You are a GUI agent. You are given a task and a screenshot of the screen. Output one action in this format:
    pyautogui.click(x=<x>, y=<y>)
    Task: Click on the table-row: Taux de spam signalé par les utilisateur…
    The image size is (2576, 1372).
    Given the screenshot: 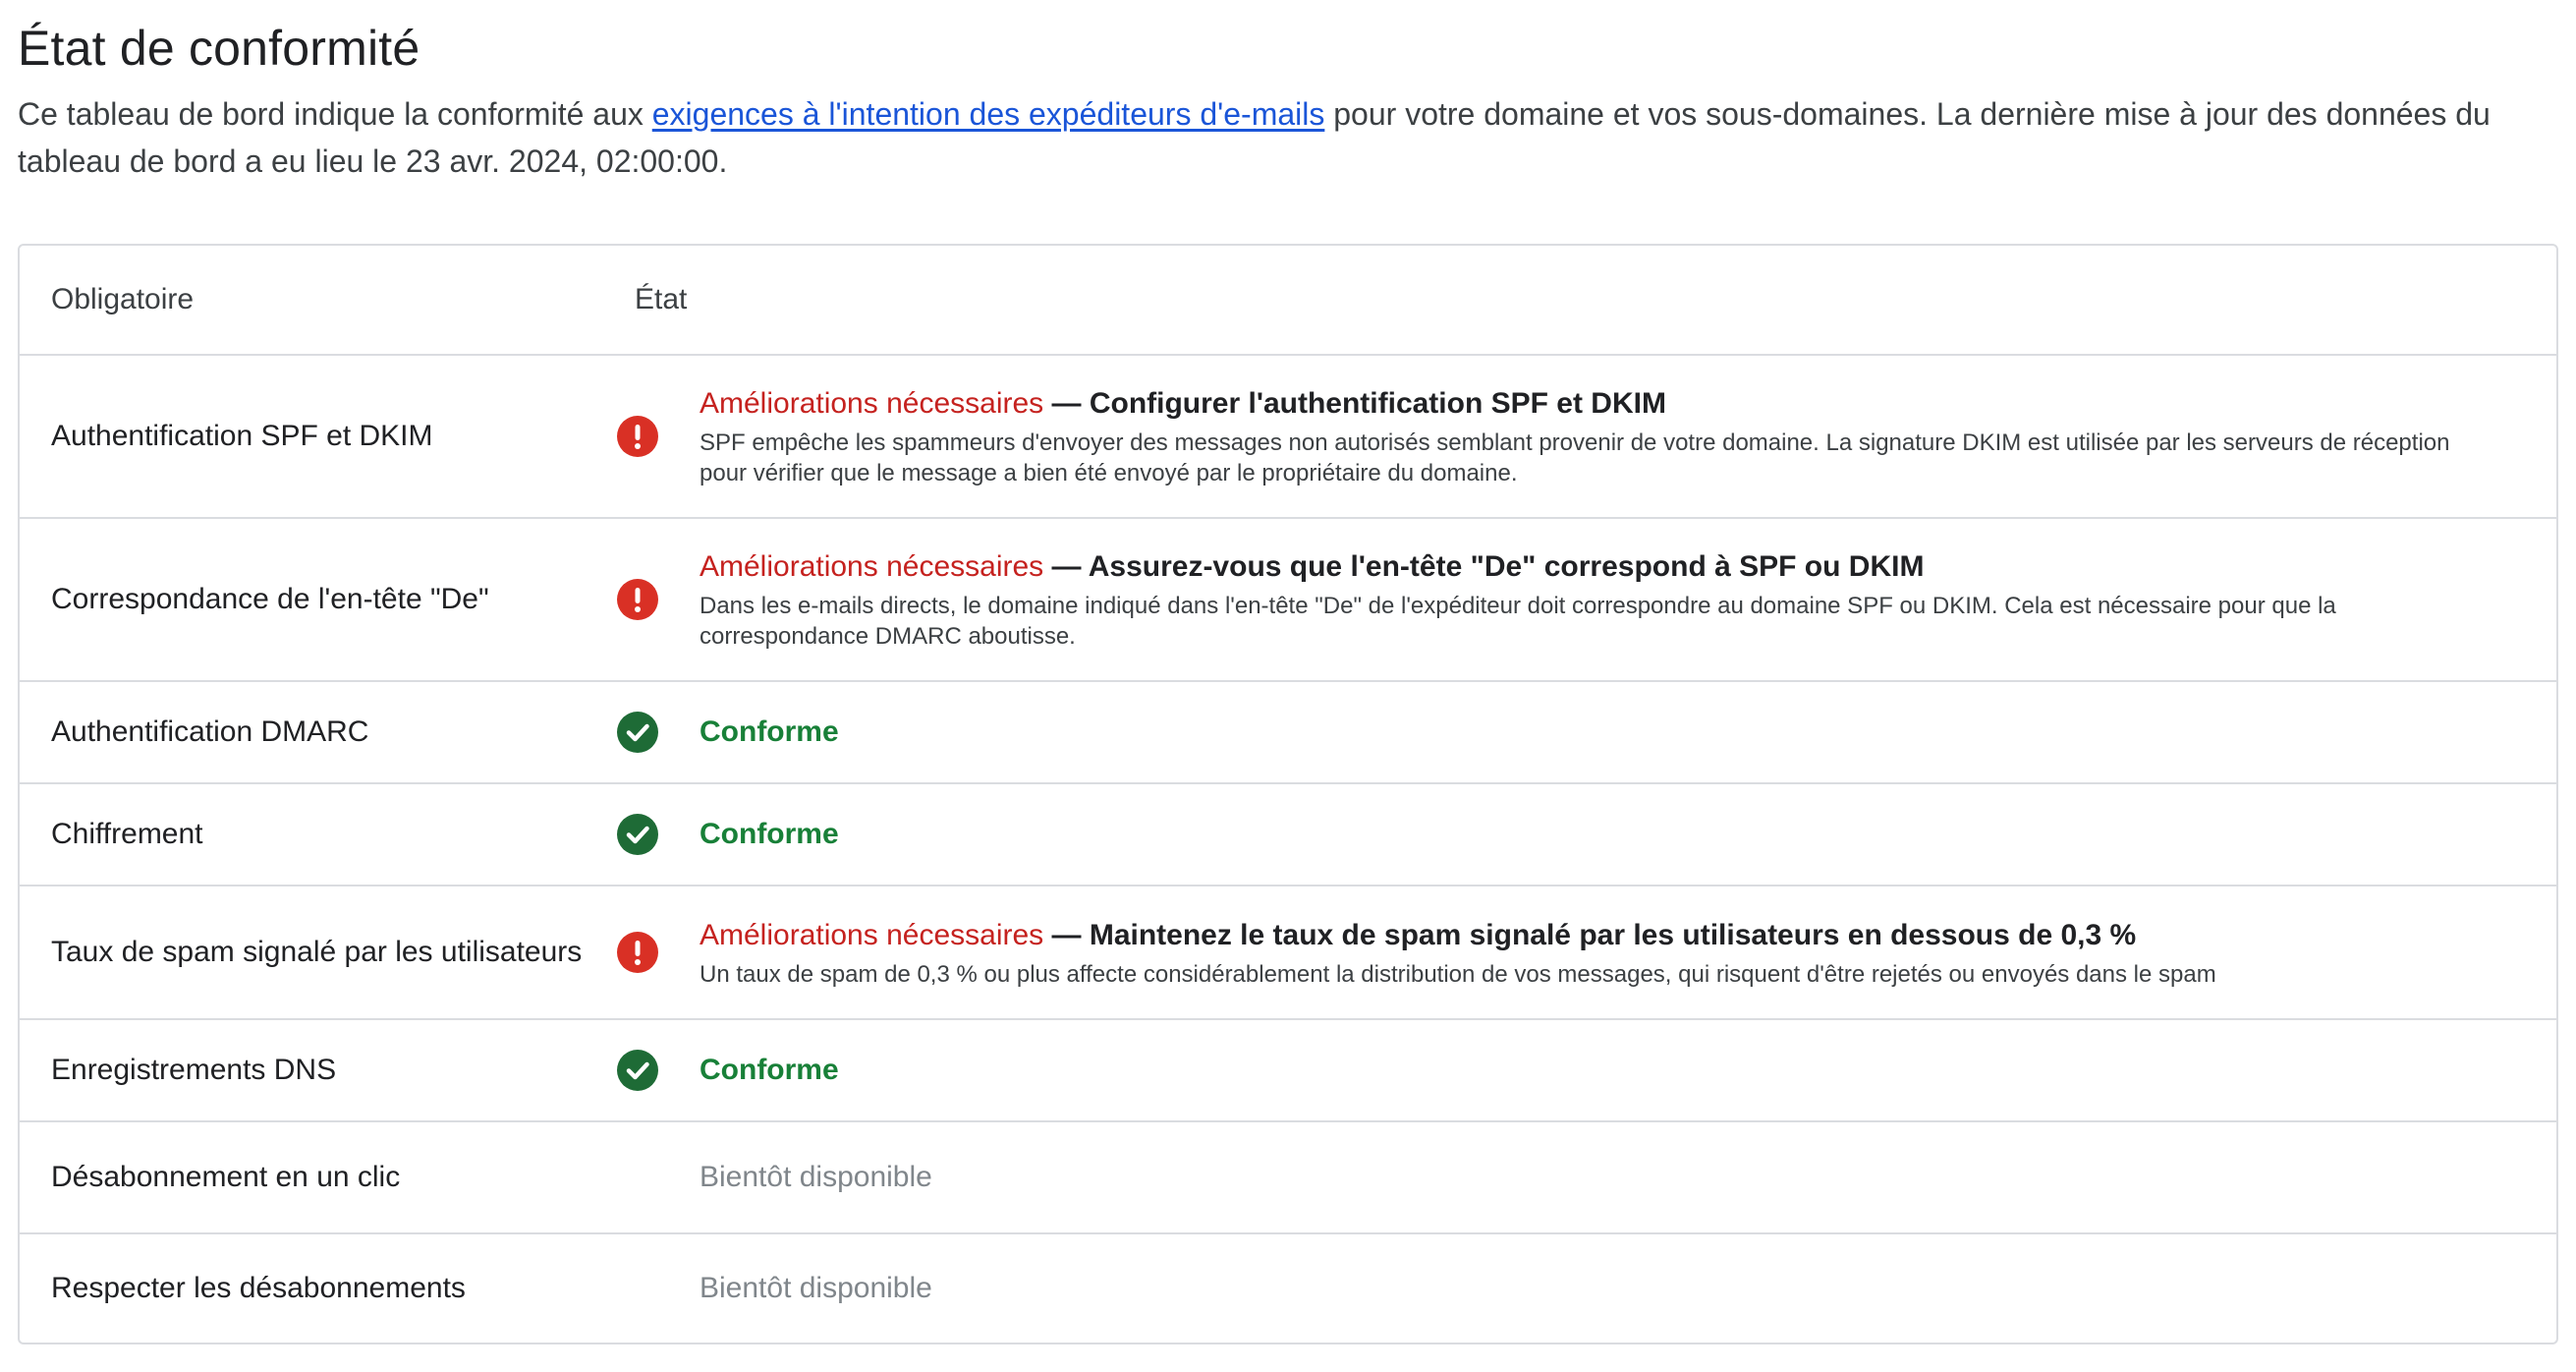 What is the action you would take?
    pyautogui.click(x=1288, y=951)
    